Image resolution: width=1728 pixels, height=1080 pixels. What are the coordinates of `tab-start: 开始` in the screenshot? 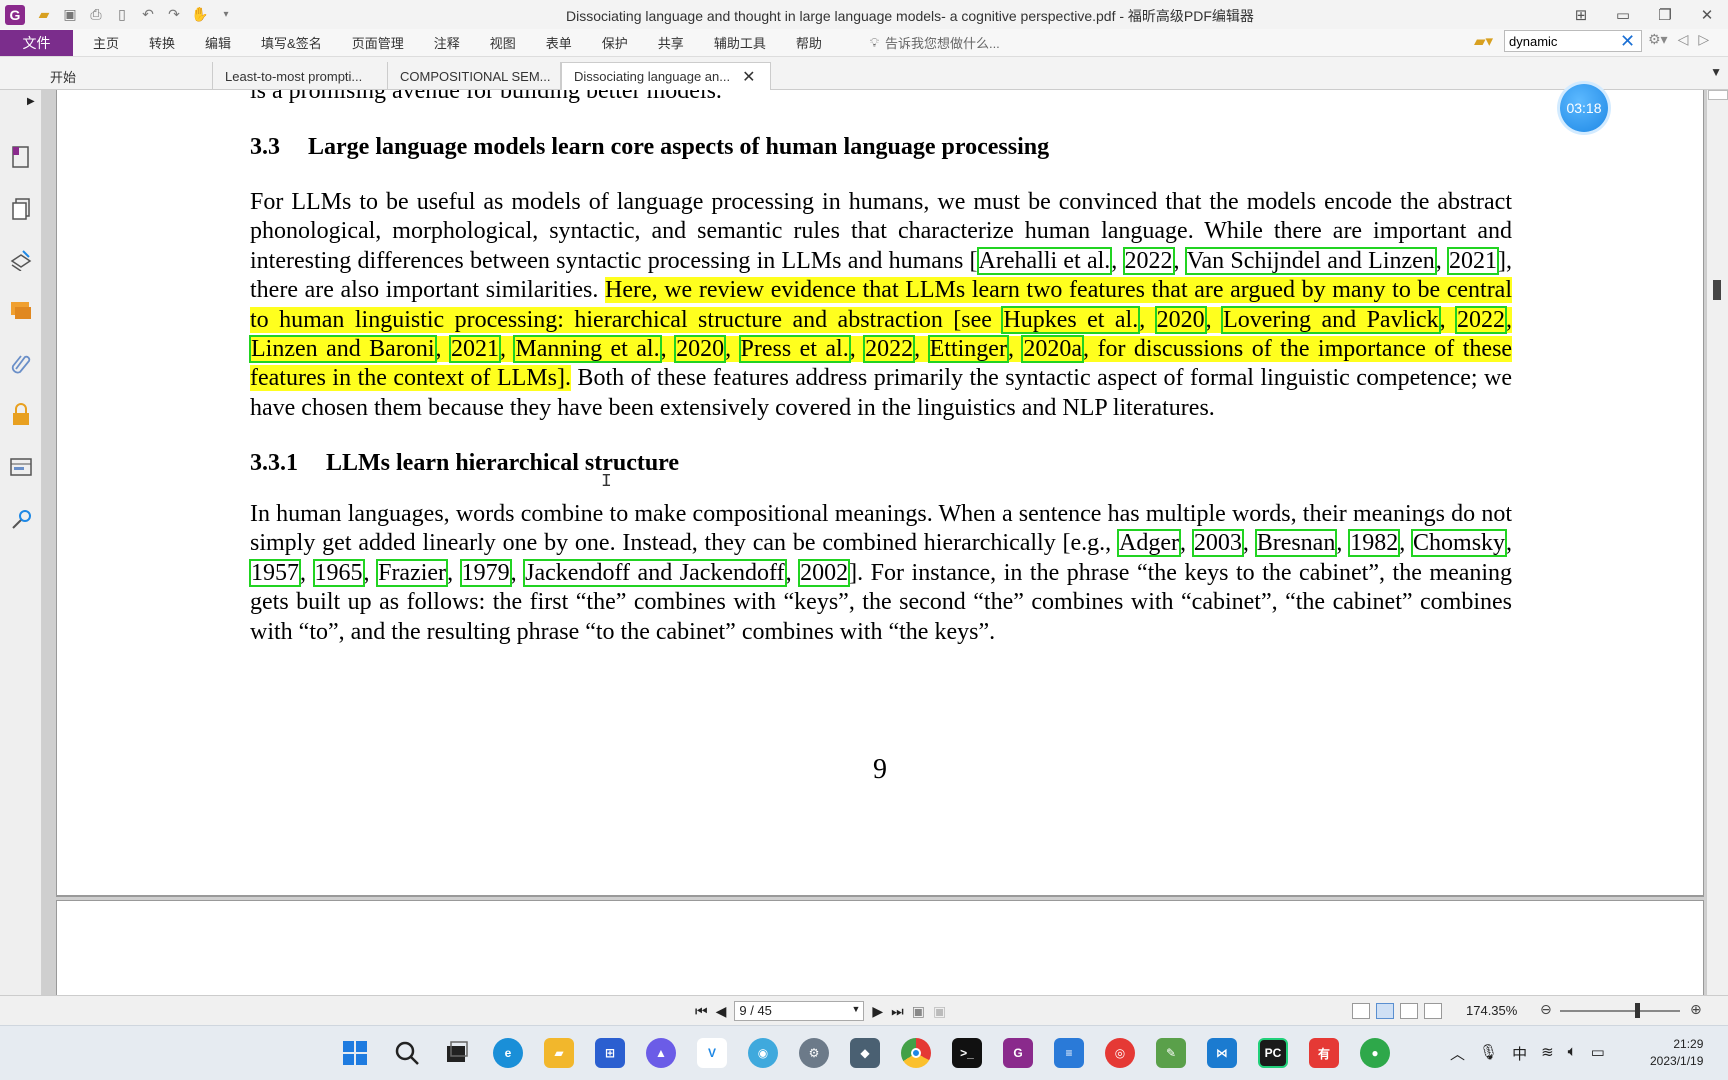 It's located at (125, 76).